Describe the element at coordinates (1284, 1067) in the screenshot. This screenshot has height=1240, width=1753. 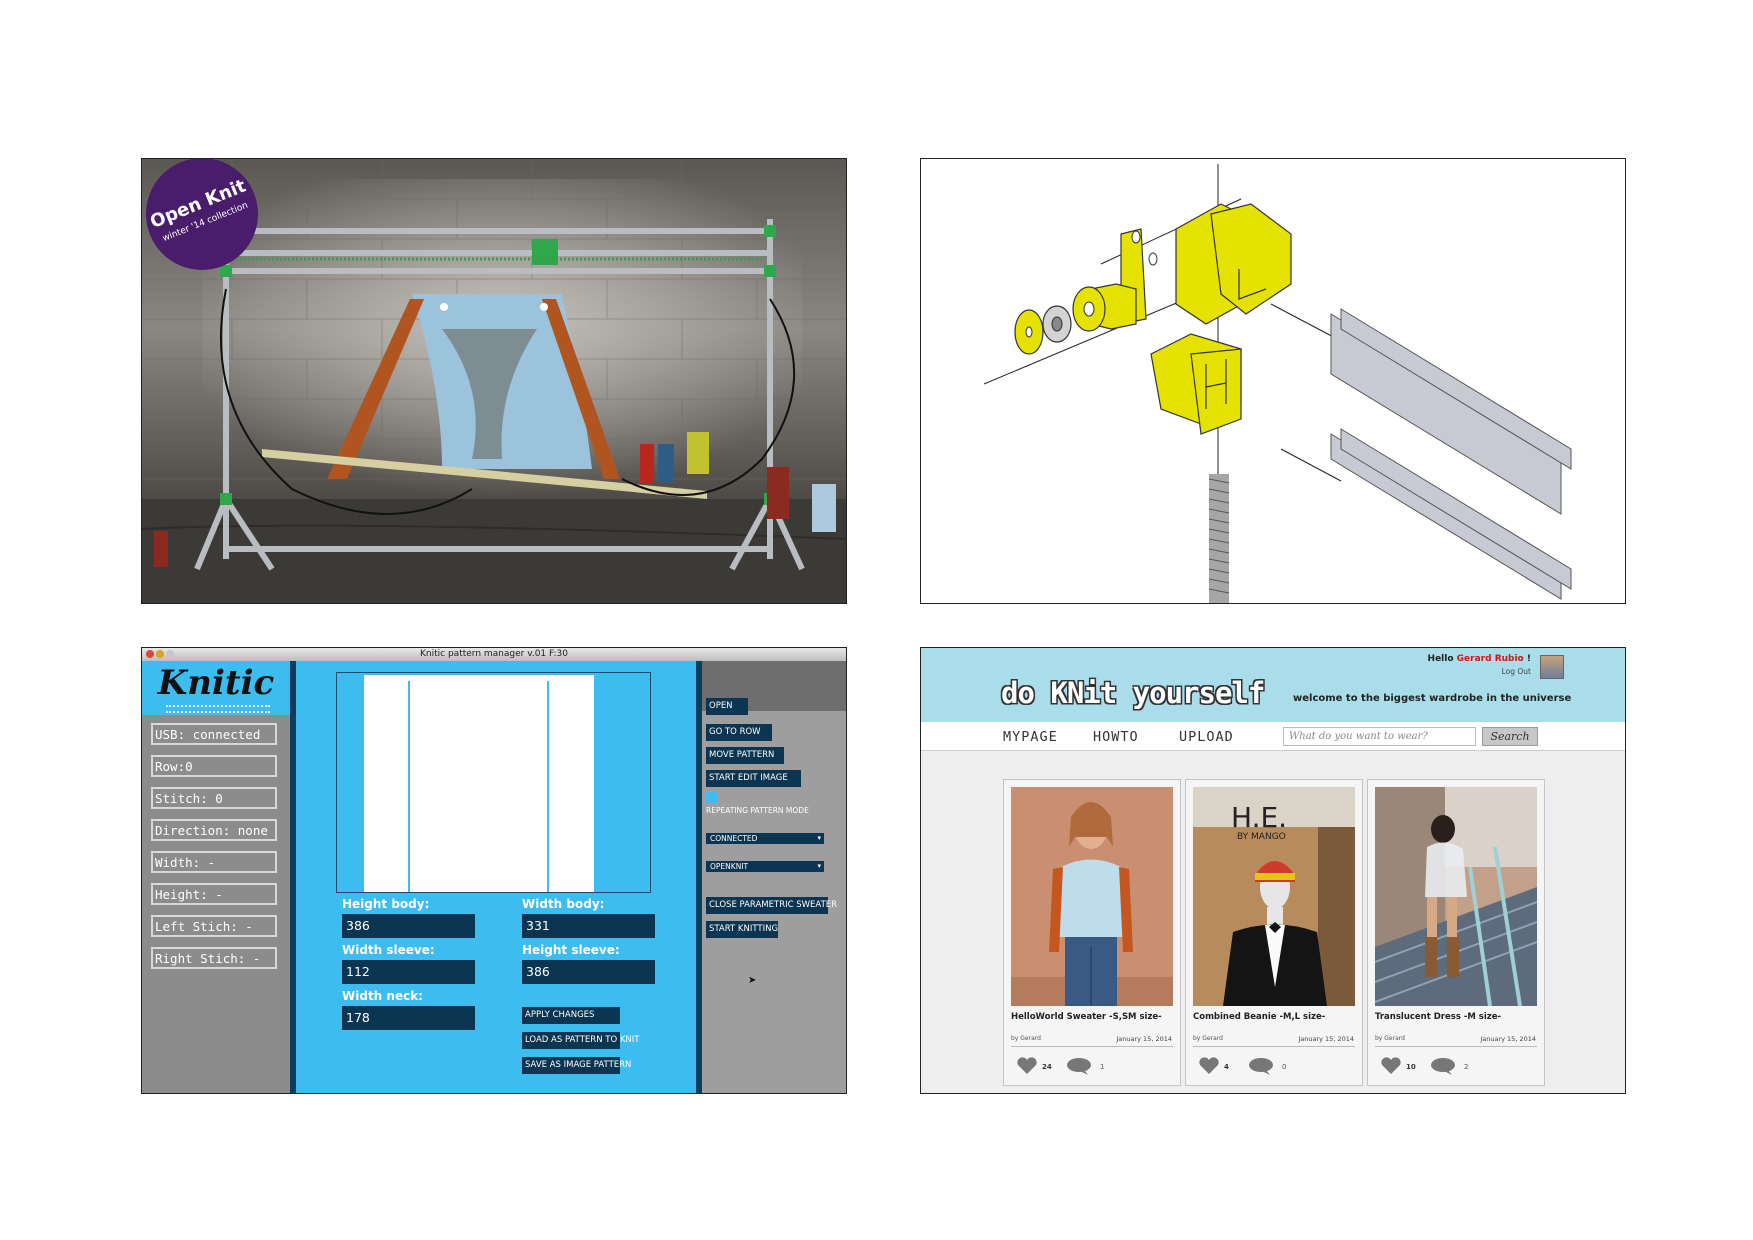
I see `comment-count: 0` at that location.